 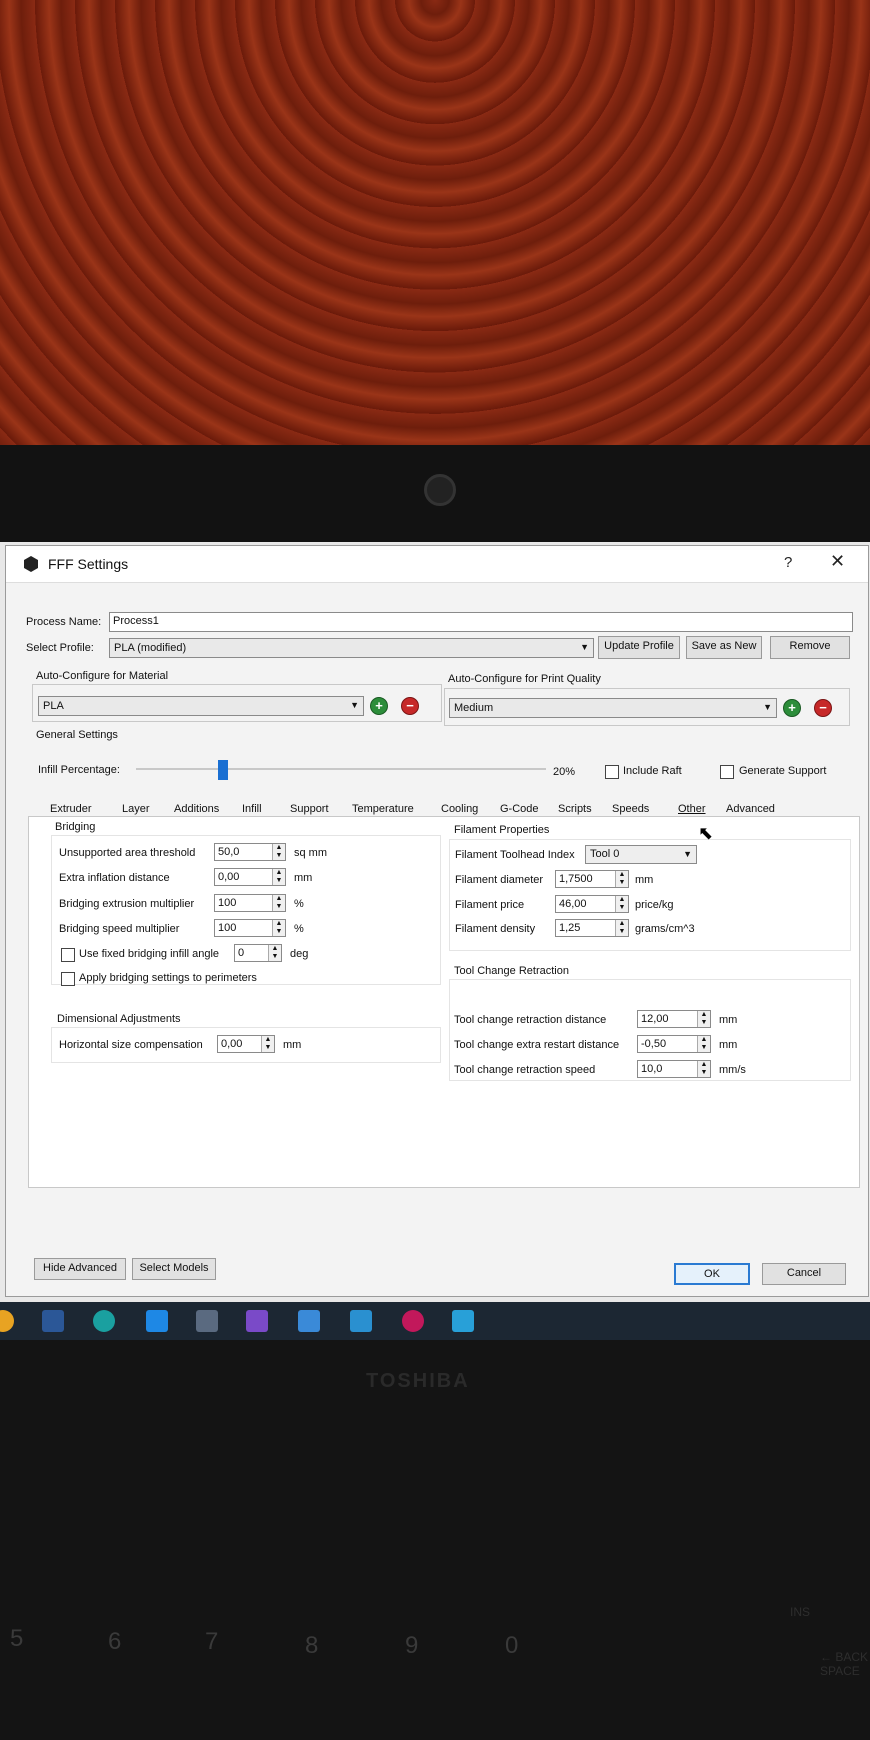 I want to click on settings-app-icon, so click(x=413, y=1321).